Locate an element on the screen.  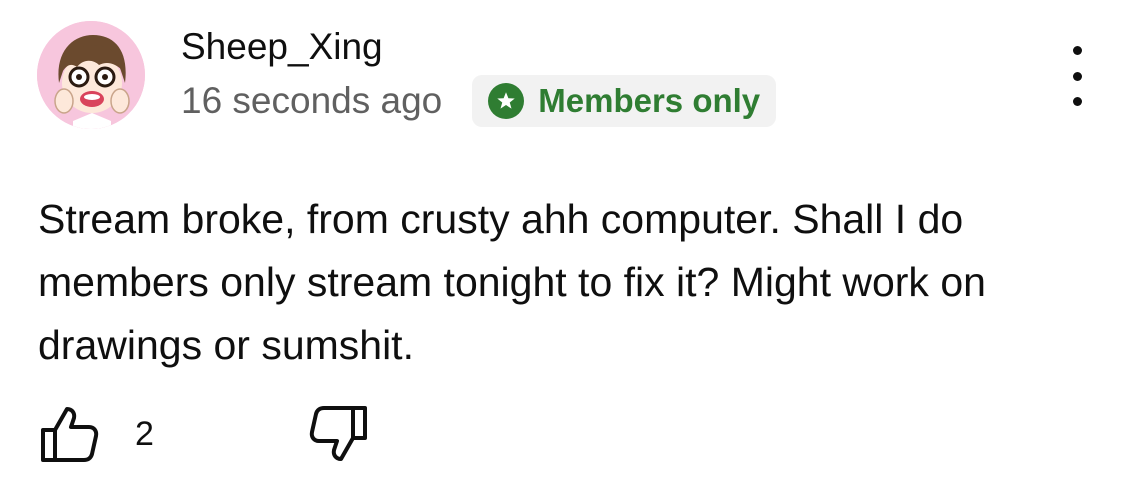
more-options-button is located at coordinates (1077, 76).